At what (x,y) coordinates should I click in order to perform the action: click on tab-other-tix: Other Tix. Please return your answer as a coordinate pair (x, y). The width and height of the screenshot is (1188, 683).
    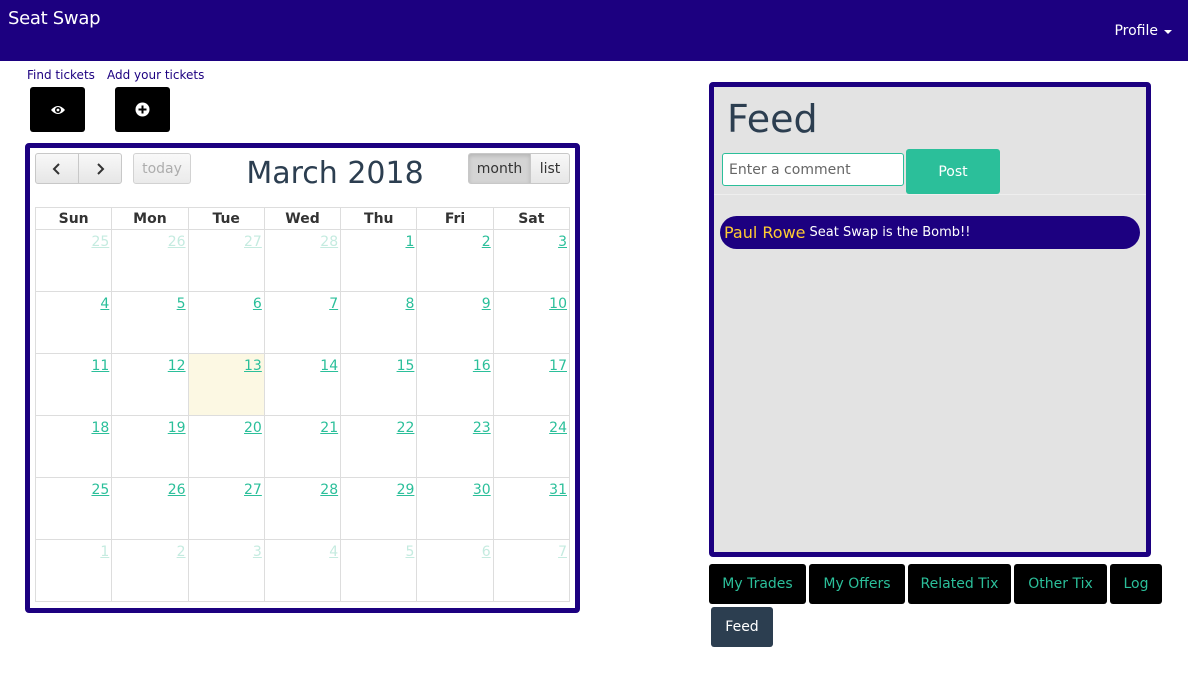
    Looking at the image, I should click on (1060, 584).